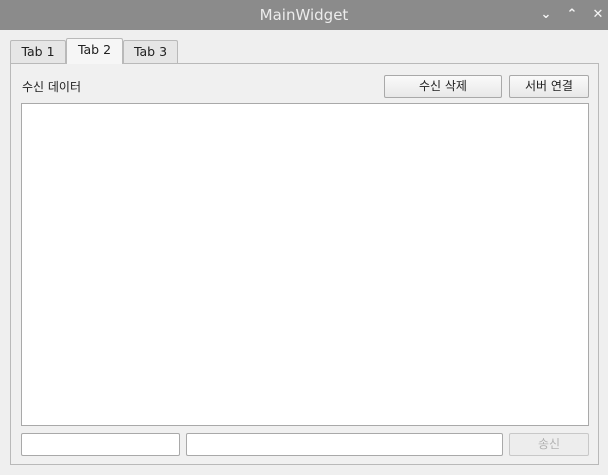 This screenshot has width=608, height=475. What do you see at coordinates (443, 86) in the screenshot?
I see `clear-received-button: 수신 삭제` at bounding box center [443, 86].